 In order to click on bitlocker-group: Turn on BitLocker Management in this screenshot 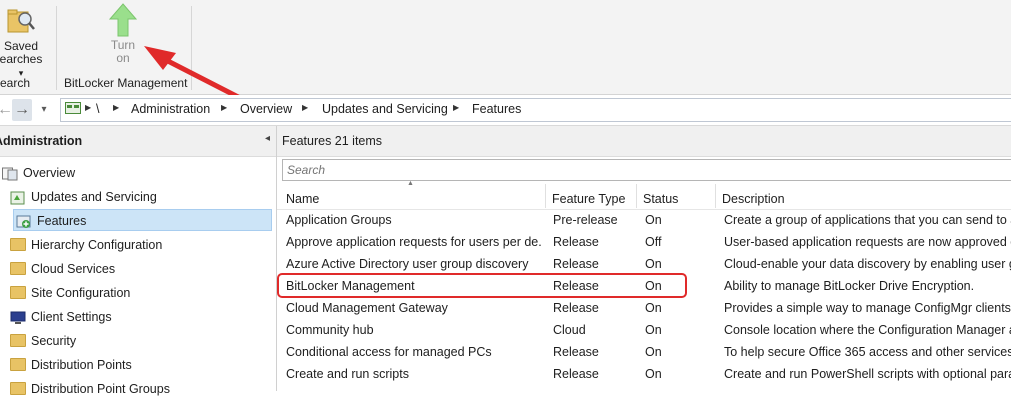, I will do `click(124, 47)`.